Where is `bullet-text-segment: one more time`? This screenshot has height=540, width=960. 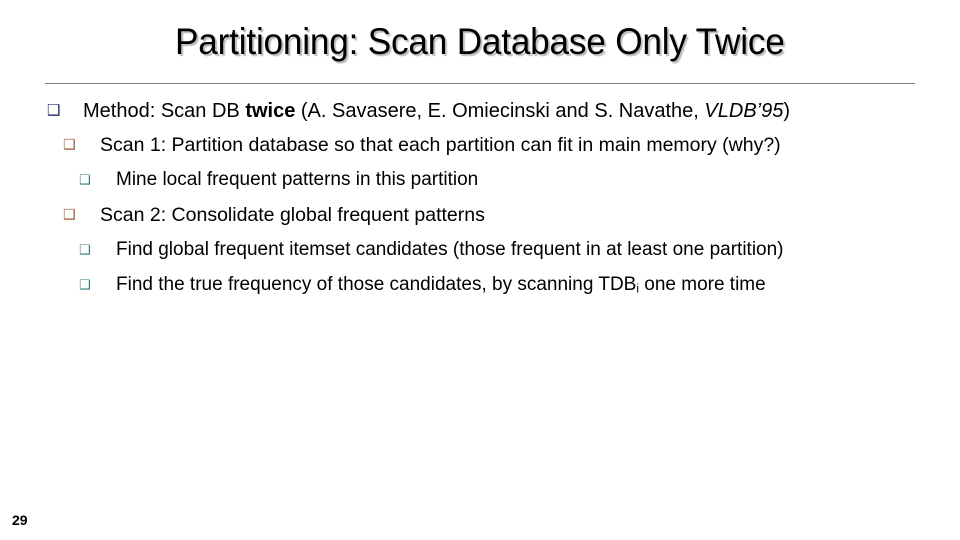 bullet-text-segment: one more time is located at coordinates (702, 284).